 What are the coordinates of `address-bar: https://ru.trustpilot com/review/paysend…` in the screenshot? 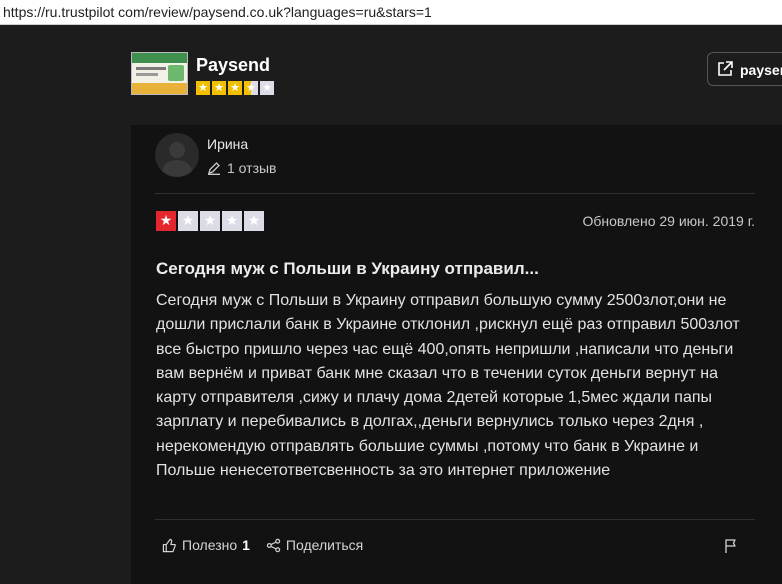 It's located at (391, 12).